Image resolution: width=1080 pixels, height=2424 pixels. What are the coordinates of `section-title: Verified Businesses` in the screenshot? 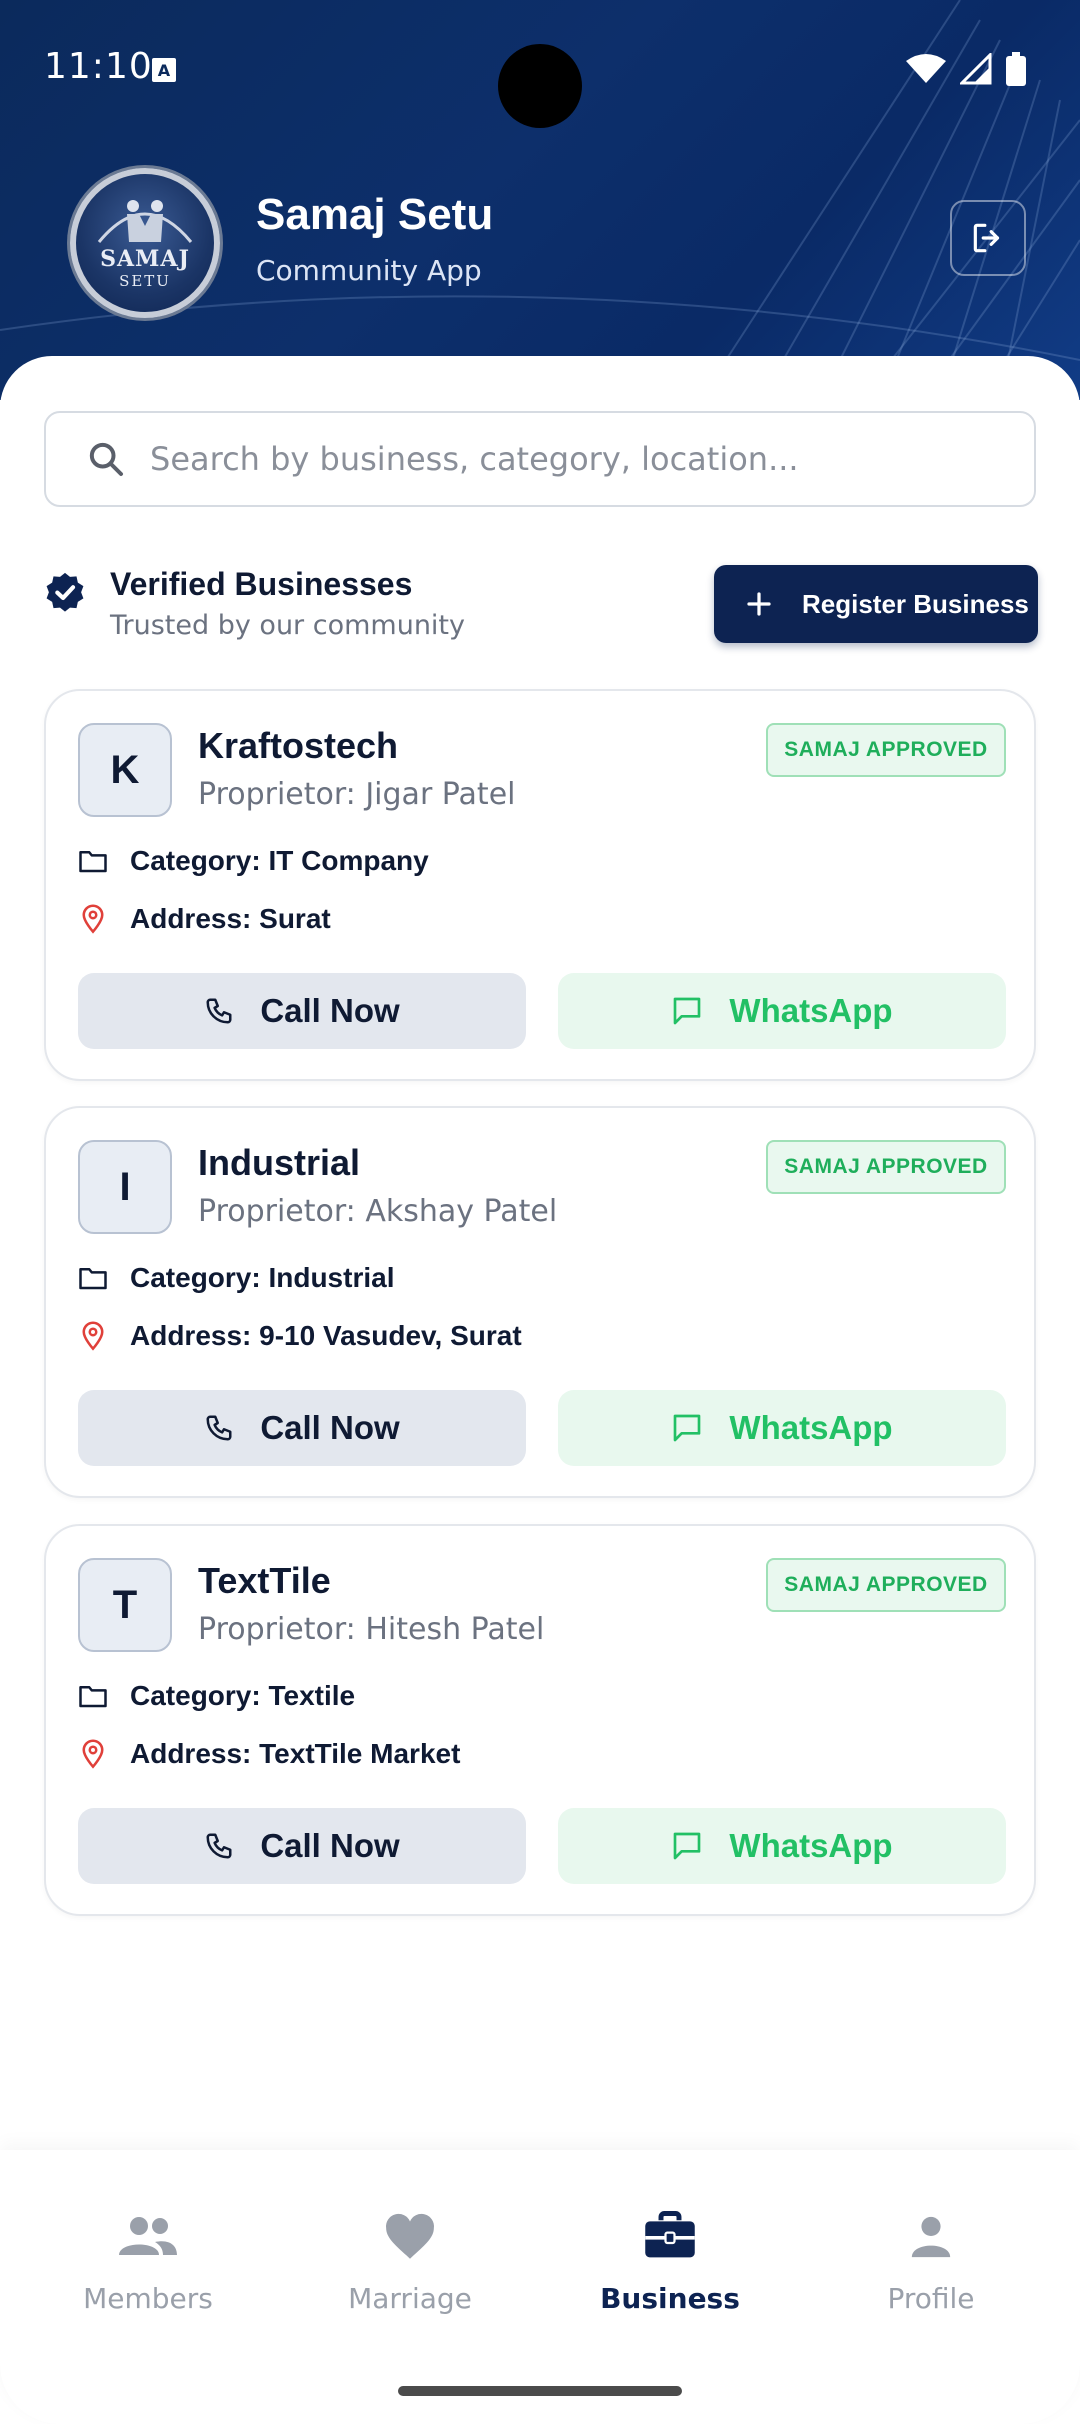 It's located at (261, 584).